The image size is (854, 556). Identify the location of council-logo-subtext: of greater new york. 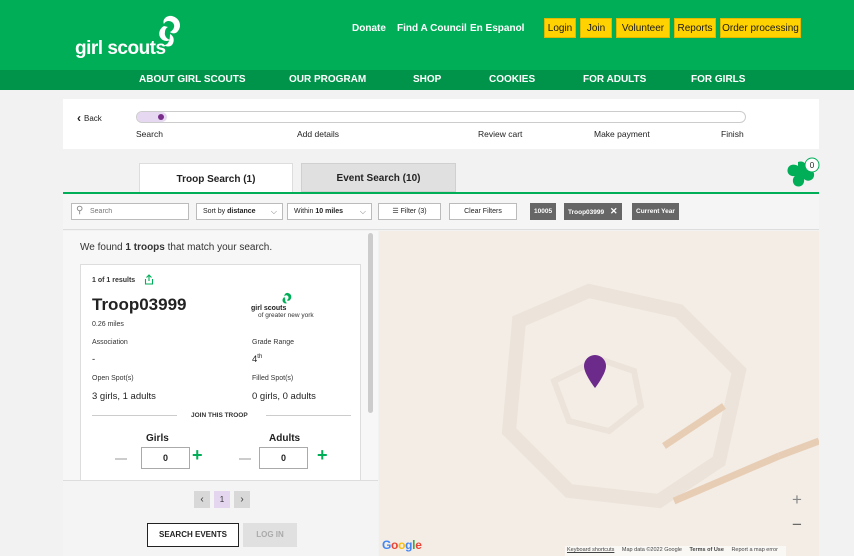
(286, 315).